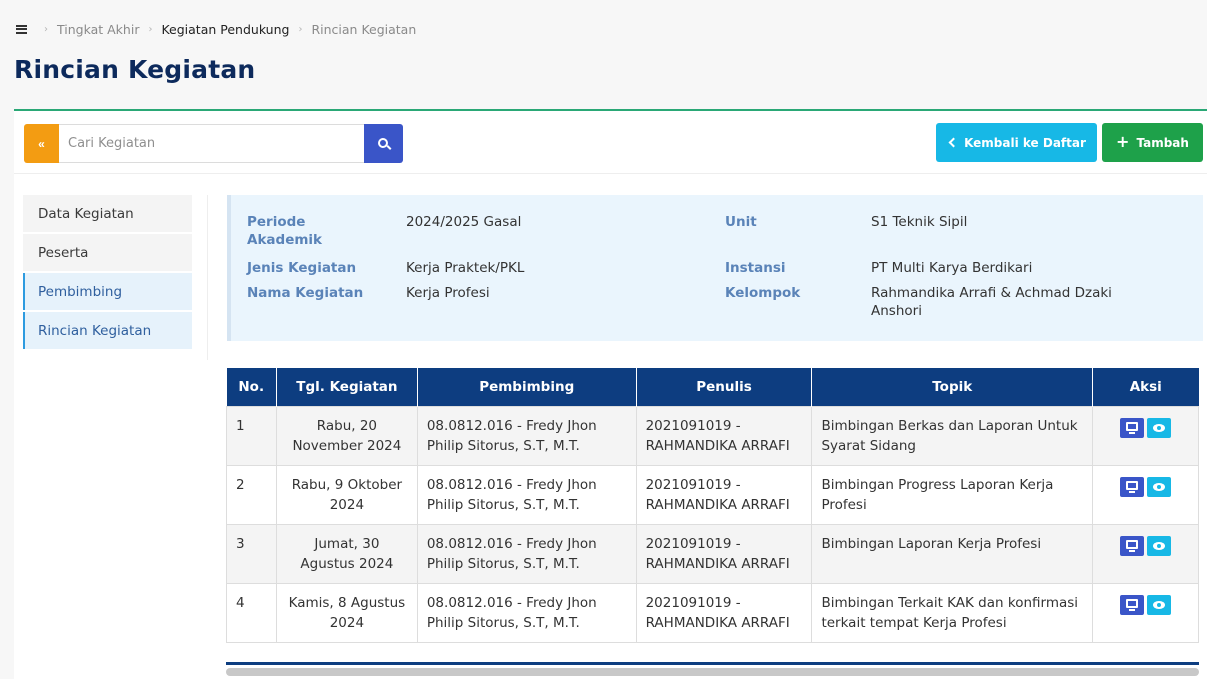 Image resolution: width=1207 pixels, height=679 pixels. I want to click on add-button: + Tambah, so click(1152, 142).